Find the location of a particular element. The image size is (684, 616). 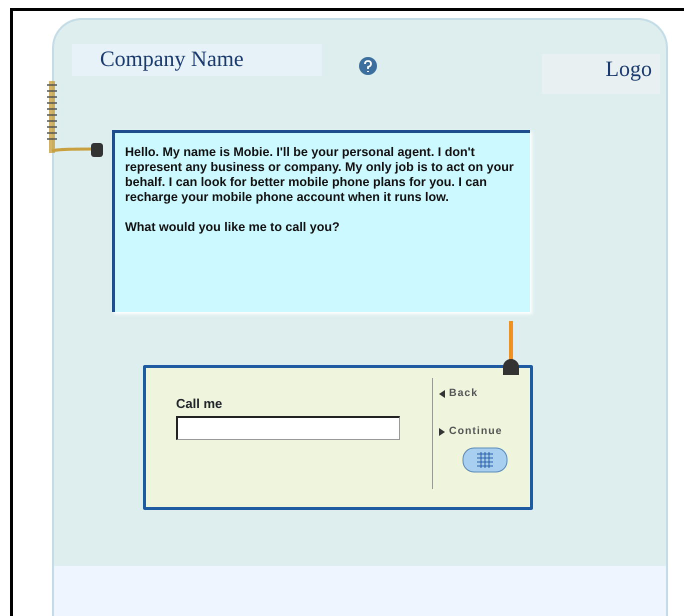

logo: Logo is located at coordinates (601, 74).